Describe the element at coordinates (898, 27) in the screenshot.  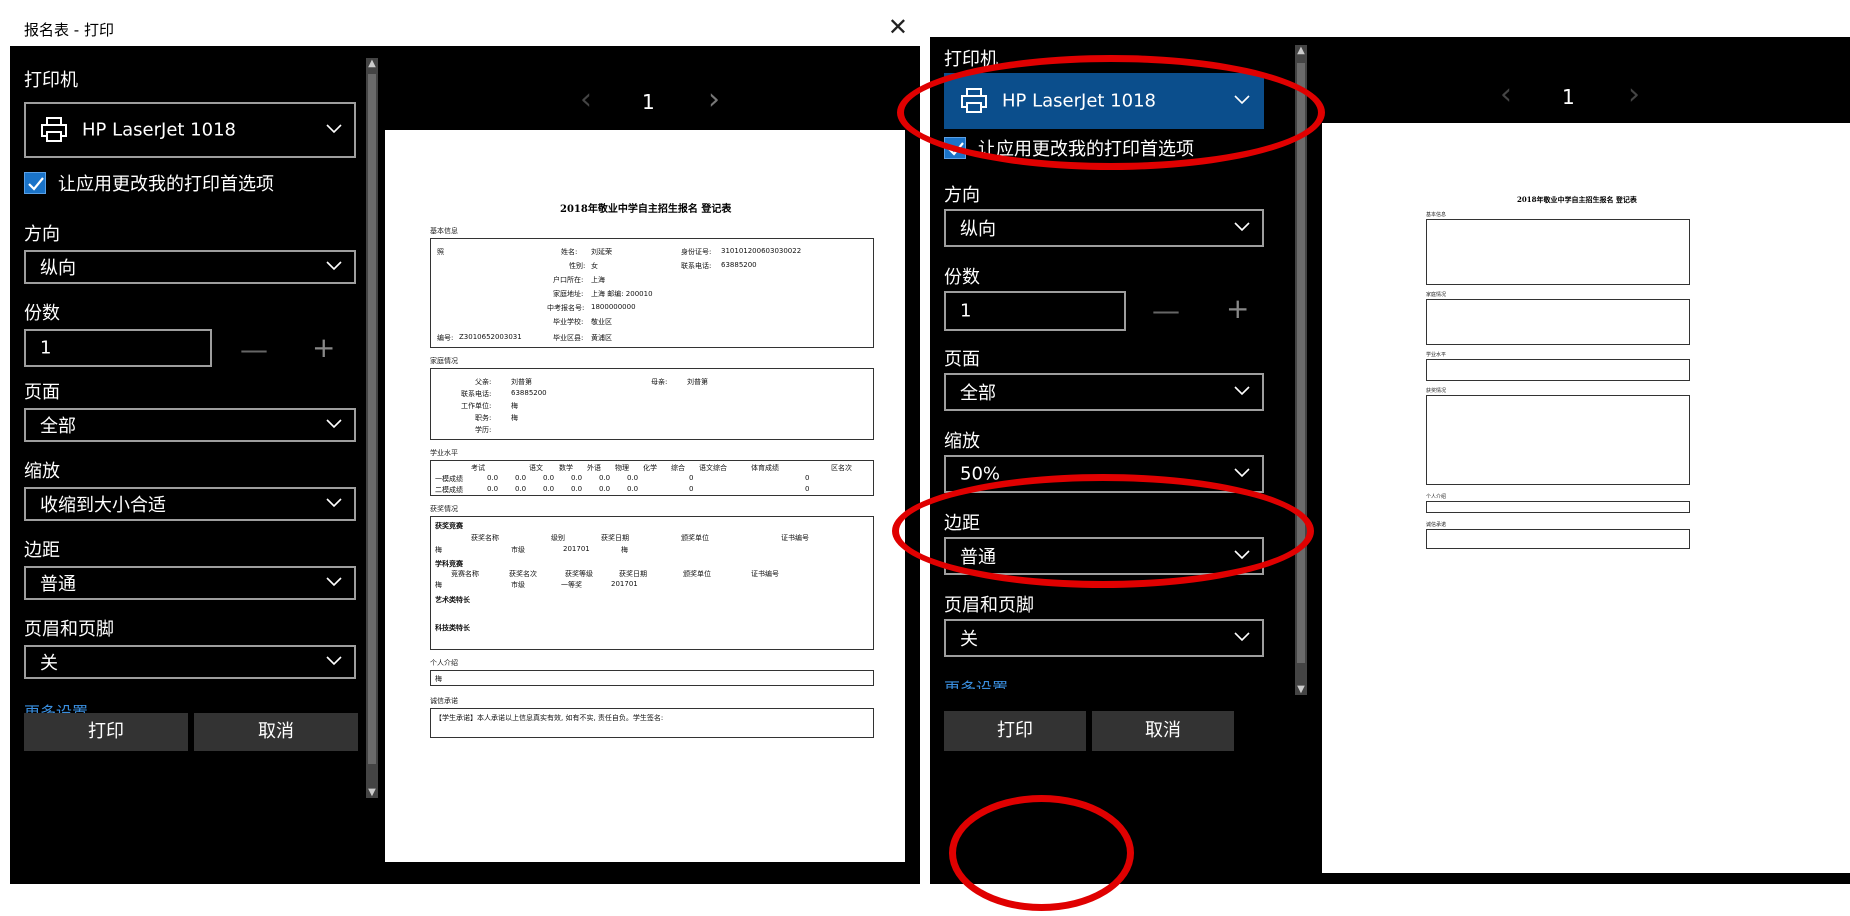
I see `close-icon: ✕` at that location.